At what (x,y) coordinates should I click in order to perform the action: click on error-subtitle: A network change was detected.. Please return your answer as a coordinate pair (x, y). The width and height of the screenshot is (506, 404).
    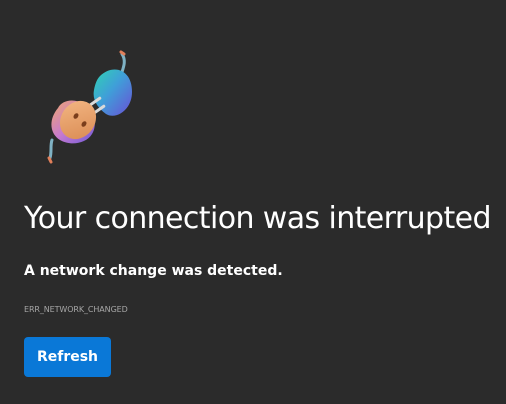
    Looking at the image, I should click on (153, 271).